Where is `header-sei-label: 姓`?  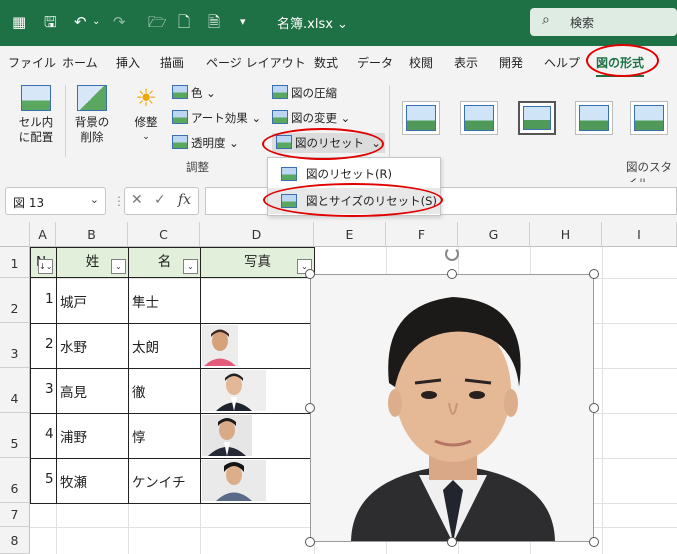 header-sei-label: 姓 is located at coordinates (92, 262).